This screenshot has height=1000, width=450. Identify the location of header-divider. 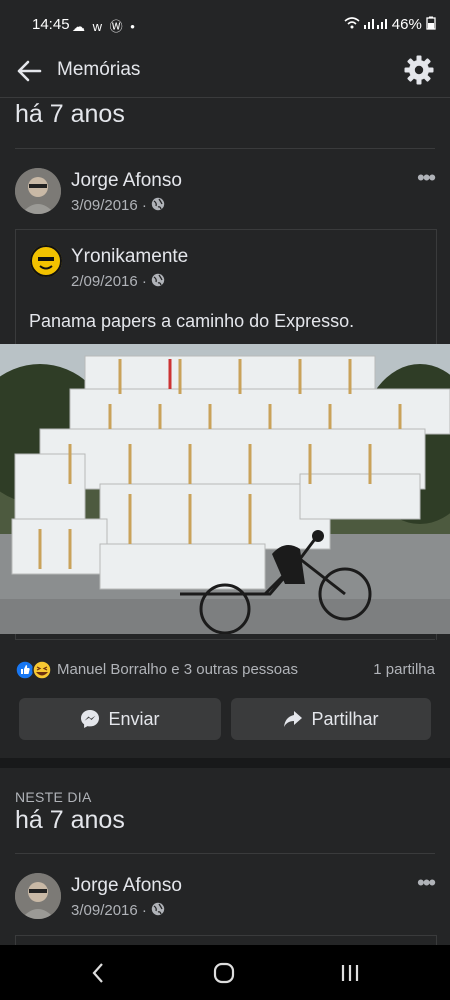
(225, 97).